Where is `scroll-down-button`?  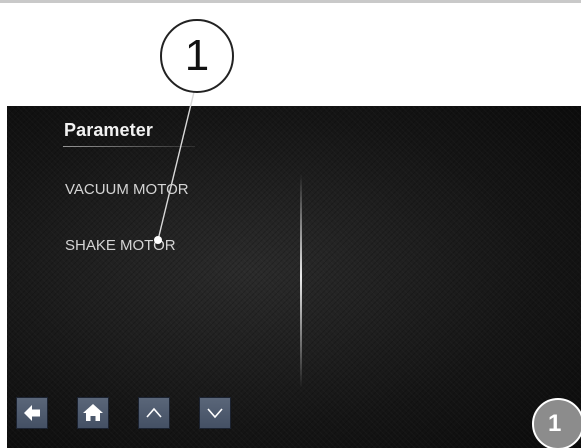
scroll-down-button is located at coordinates (215, 413).